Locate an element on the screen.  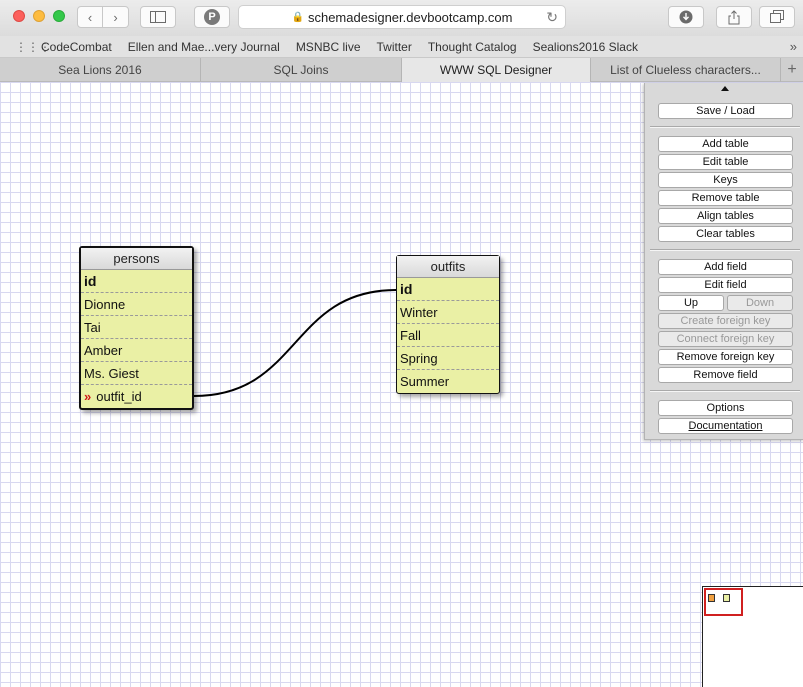
browser-titlebar: ‹ › P 🔒 schemadesigner.devbootcamp.com ↻ is located at coordinates (401, 18).